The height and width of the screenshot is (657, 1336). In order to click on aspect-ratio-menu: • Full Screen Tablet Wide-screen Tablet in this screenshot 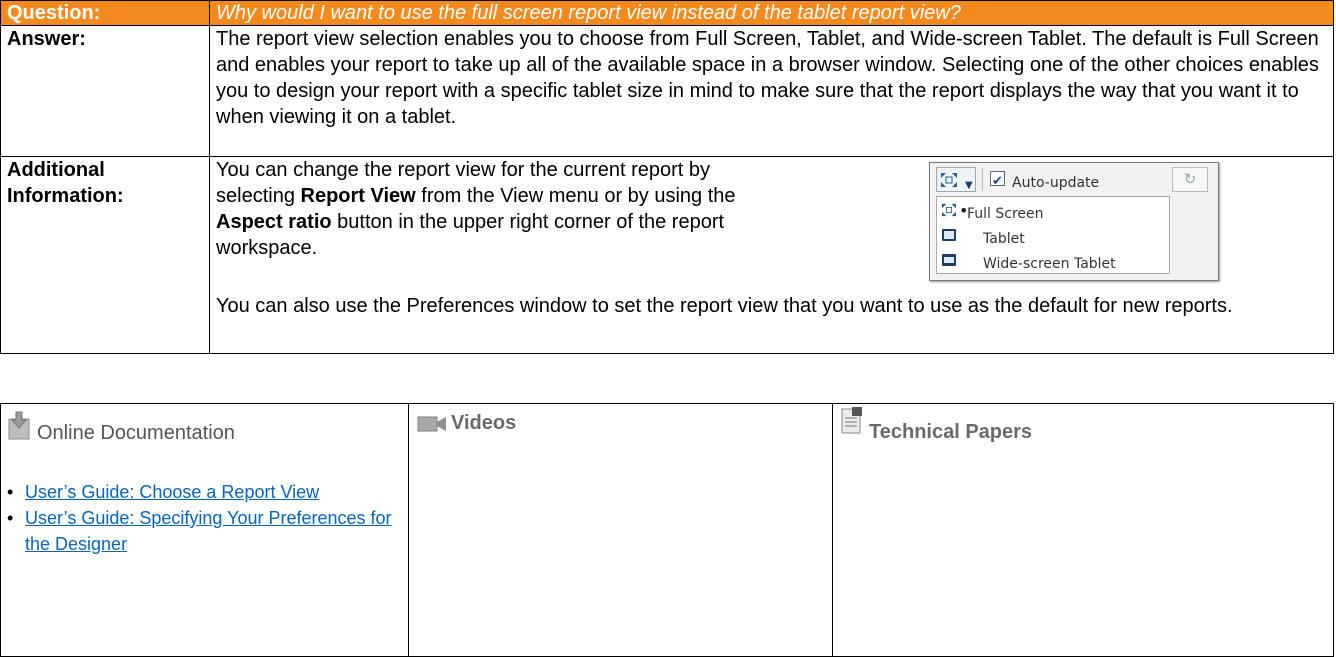, I will do `click(1053, 235)`.